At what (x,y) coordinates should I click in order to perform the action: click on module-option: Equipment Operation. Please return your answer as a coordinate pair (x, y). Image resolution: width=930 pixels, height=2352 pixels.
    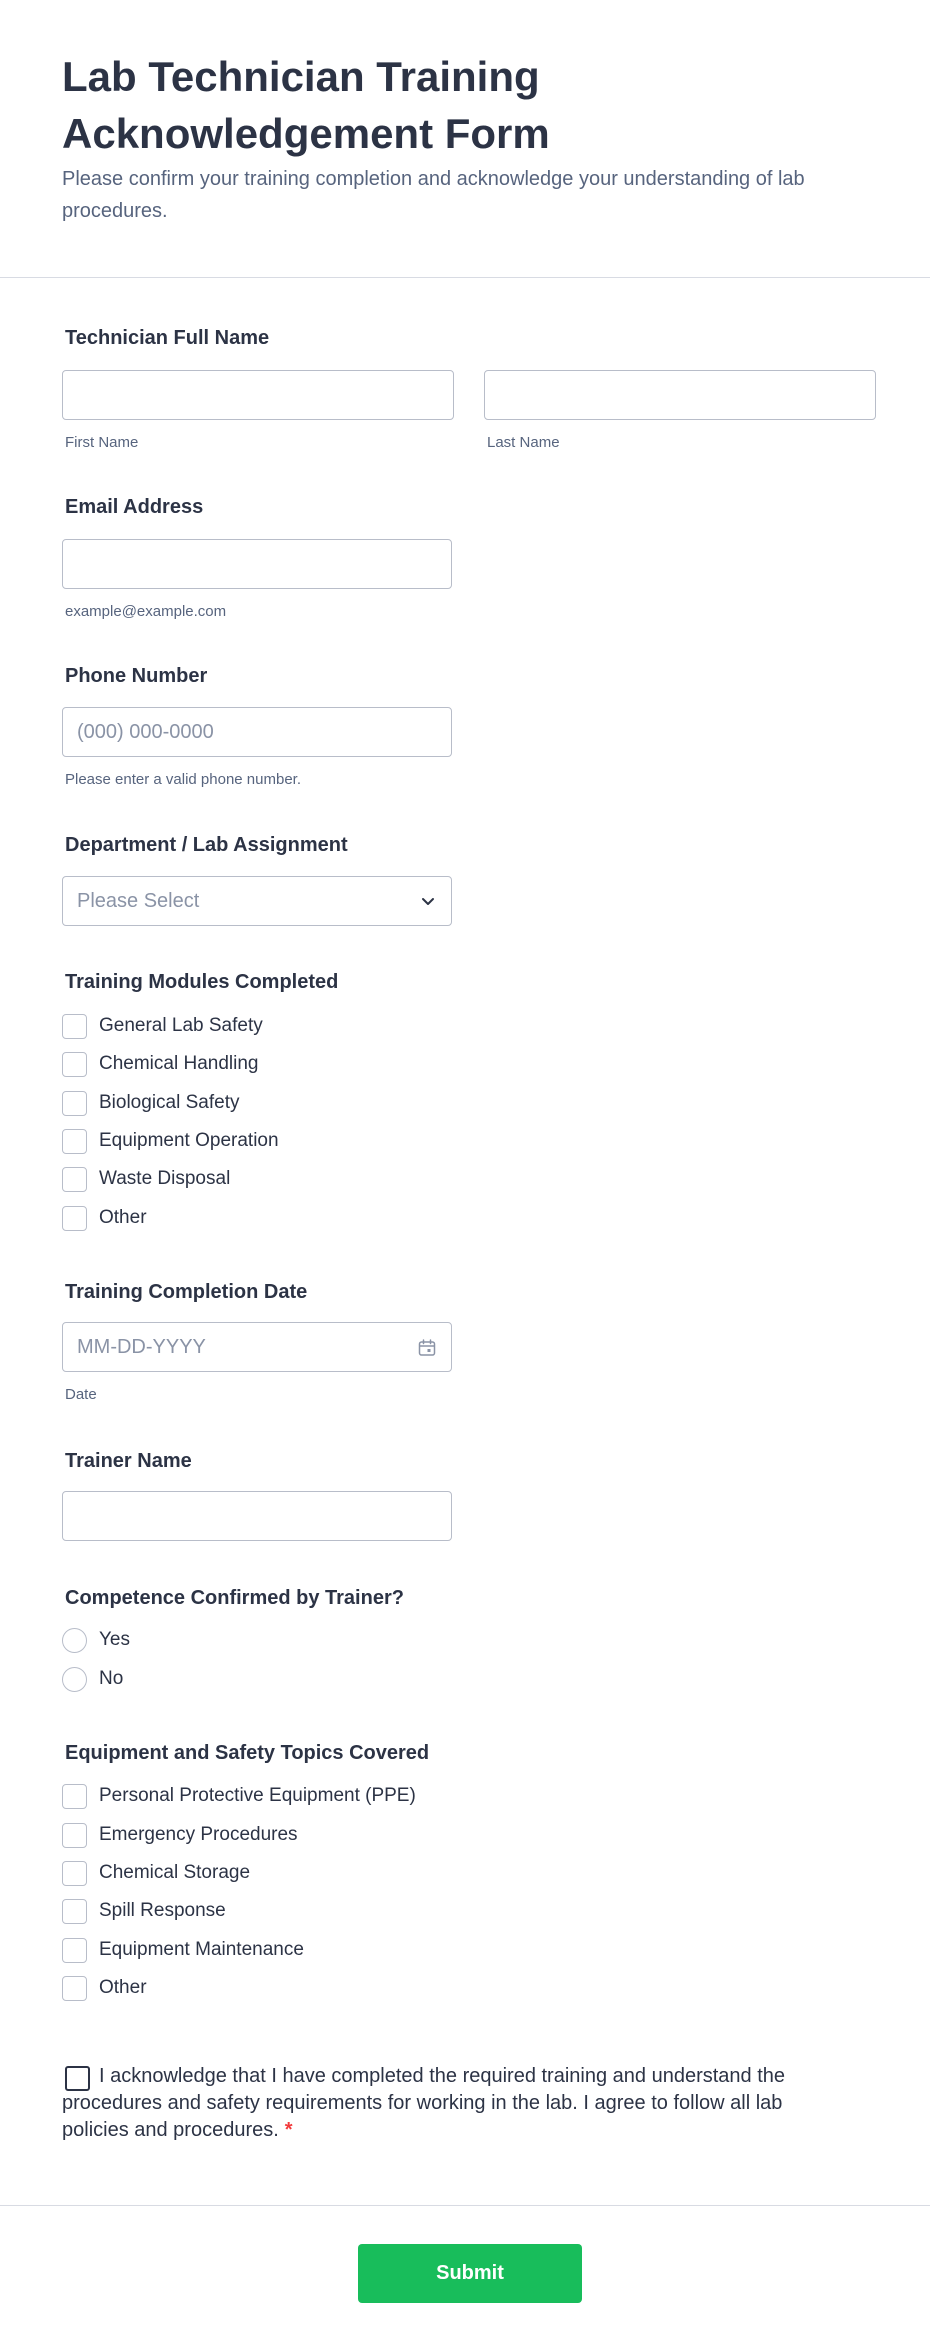
    Looking at the image, I should click on (170, 1141).